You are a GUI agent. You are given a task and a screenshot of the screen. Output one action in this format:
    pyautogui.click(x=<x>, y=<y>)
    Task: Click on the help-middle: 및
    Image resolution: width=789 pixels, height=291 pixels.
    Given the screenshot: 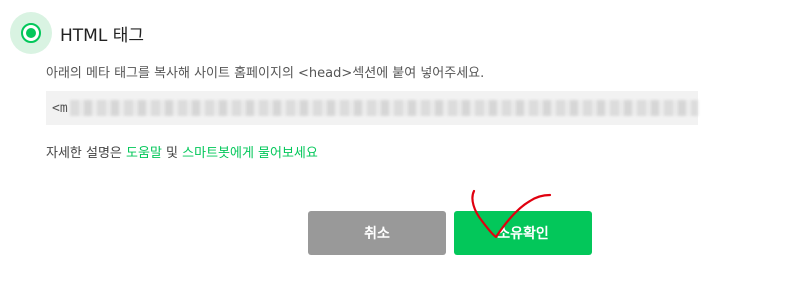 What is the action you would take?
    pyautogui.click(x=172, y=153)
    